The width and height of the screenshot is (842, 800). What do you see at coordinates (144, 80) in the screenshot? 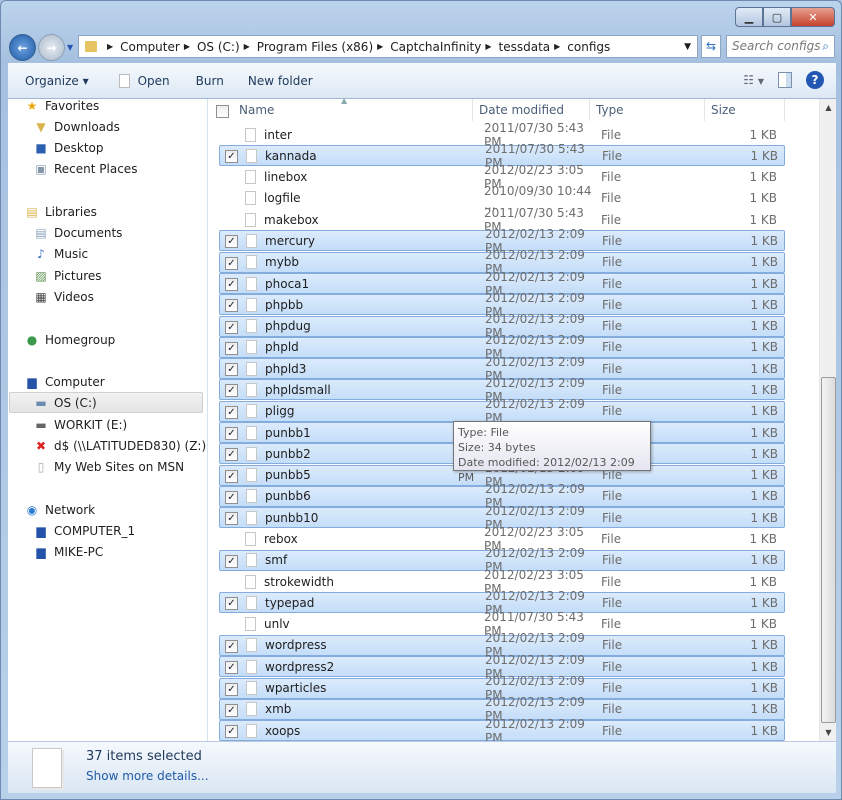
I see `open-button: Open` at bounding box center [144, 80].